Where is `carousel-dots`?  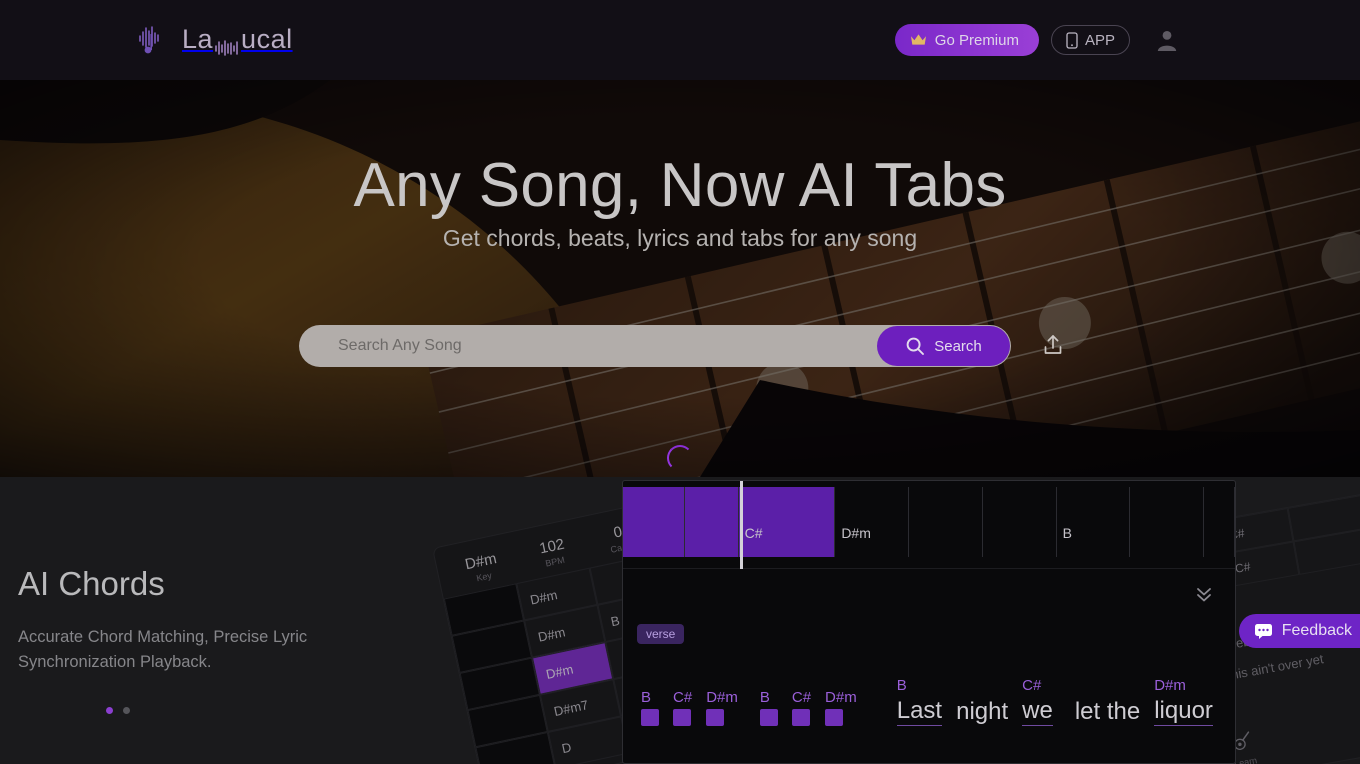
carousel-dots is located at coordinates (118, 710).